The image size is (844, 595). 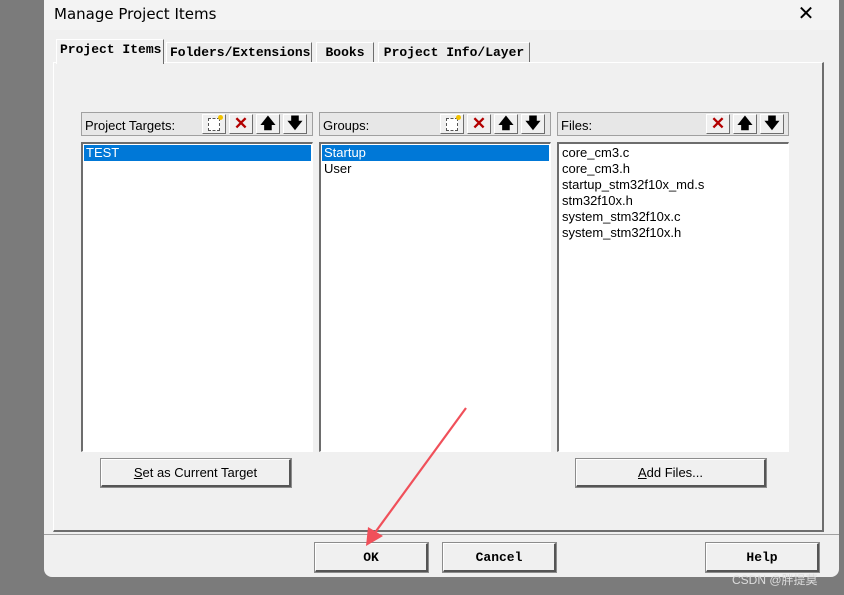 What do you see at coordinates (454, 52) in the screenshot?
I see `tab-project-info-layer: Project Info/Layer` at bounding box center [454, 52].